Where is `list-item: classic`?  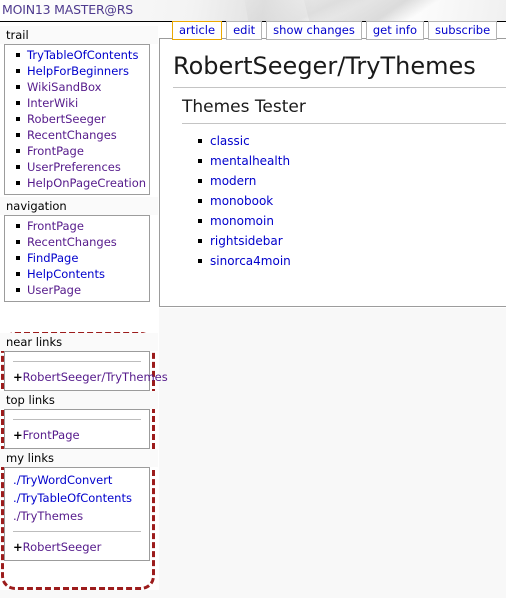 list-item: classic is located at coordinates (352, 141).